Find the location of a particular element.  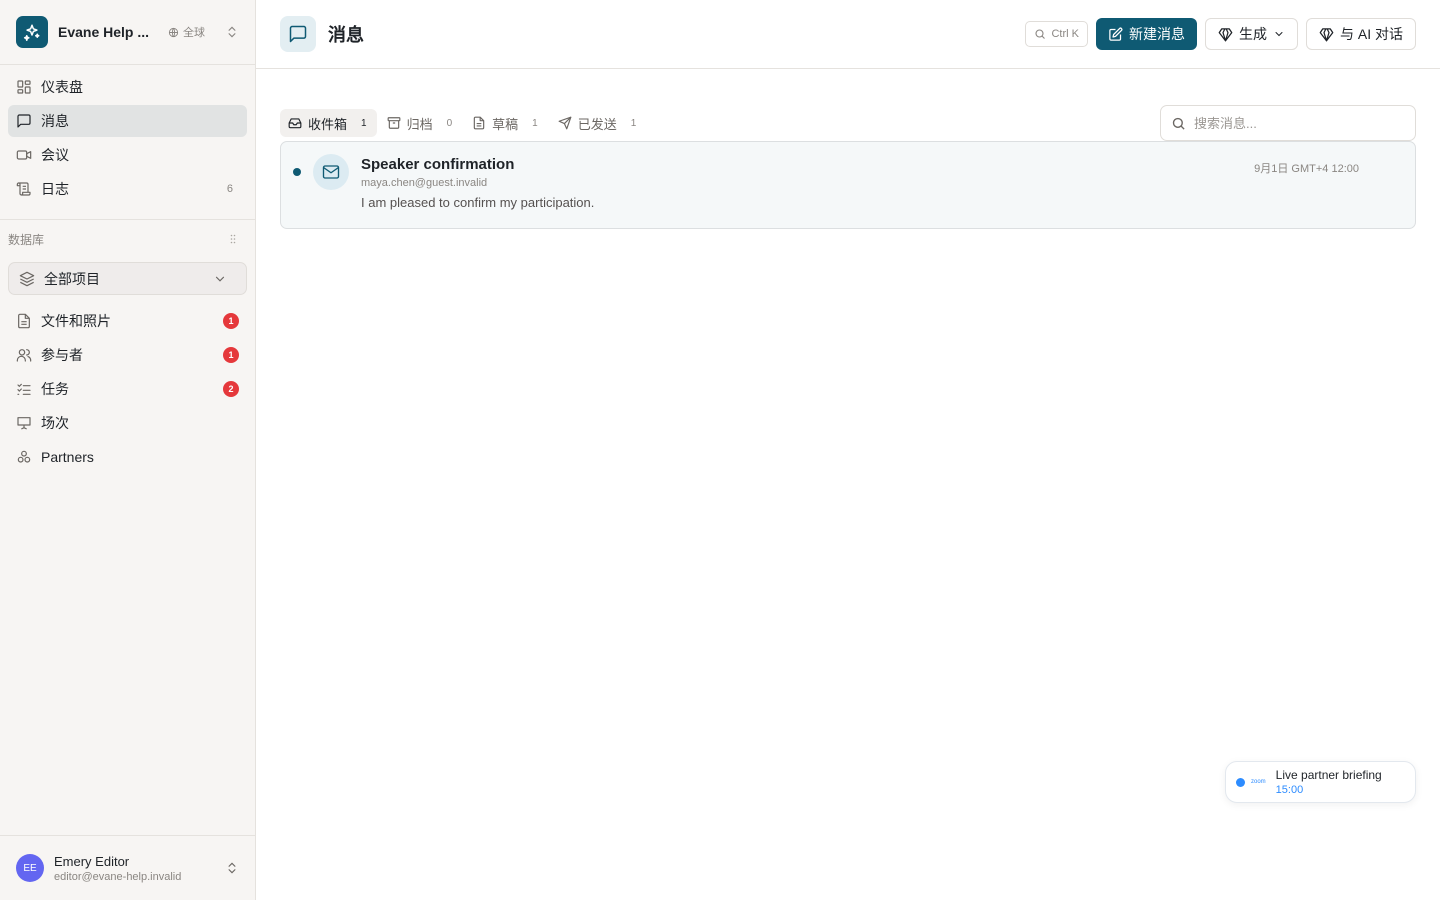

page-title: 消息 is located at coordinates (346, 35).